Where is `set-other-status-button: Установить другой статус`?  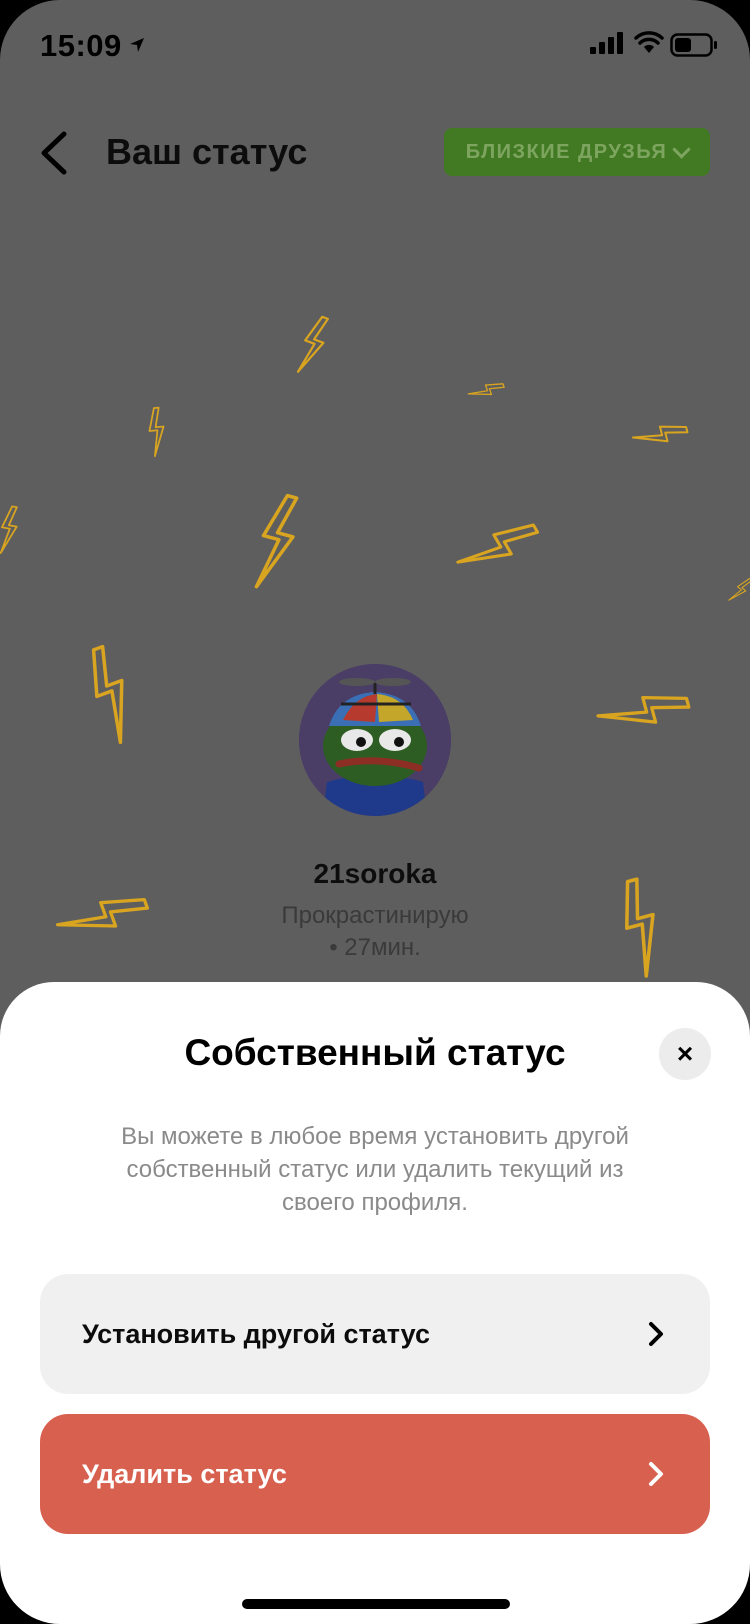 set-other-status-button: Установить другой статус is located at coordinates (375, 1334).